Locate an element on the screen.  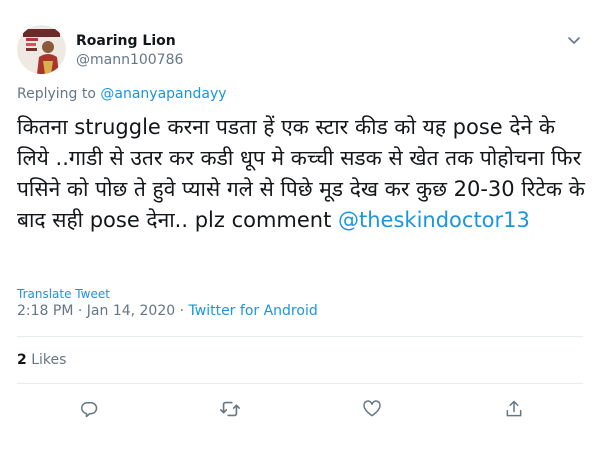
reply-icon is located at coordinates (89, 409).